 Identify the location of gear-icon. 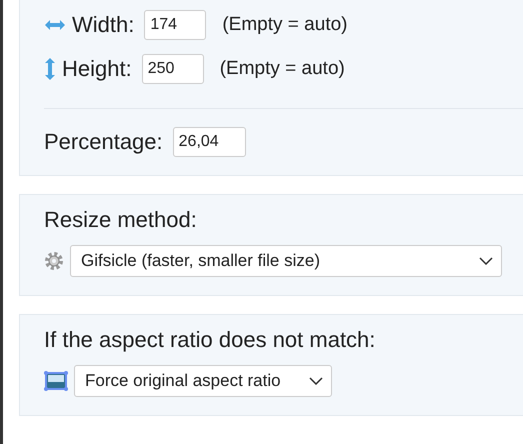
(54, 261).